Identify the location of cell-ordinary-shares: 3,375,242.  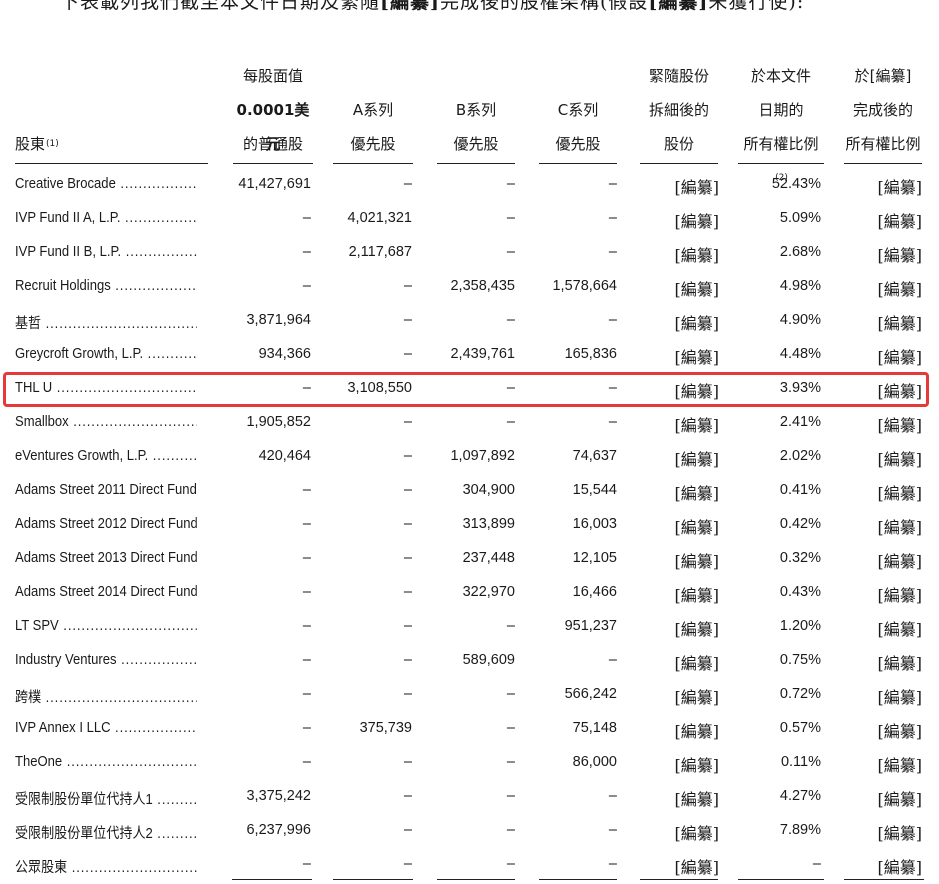
(278, 796).